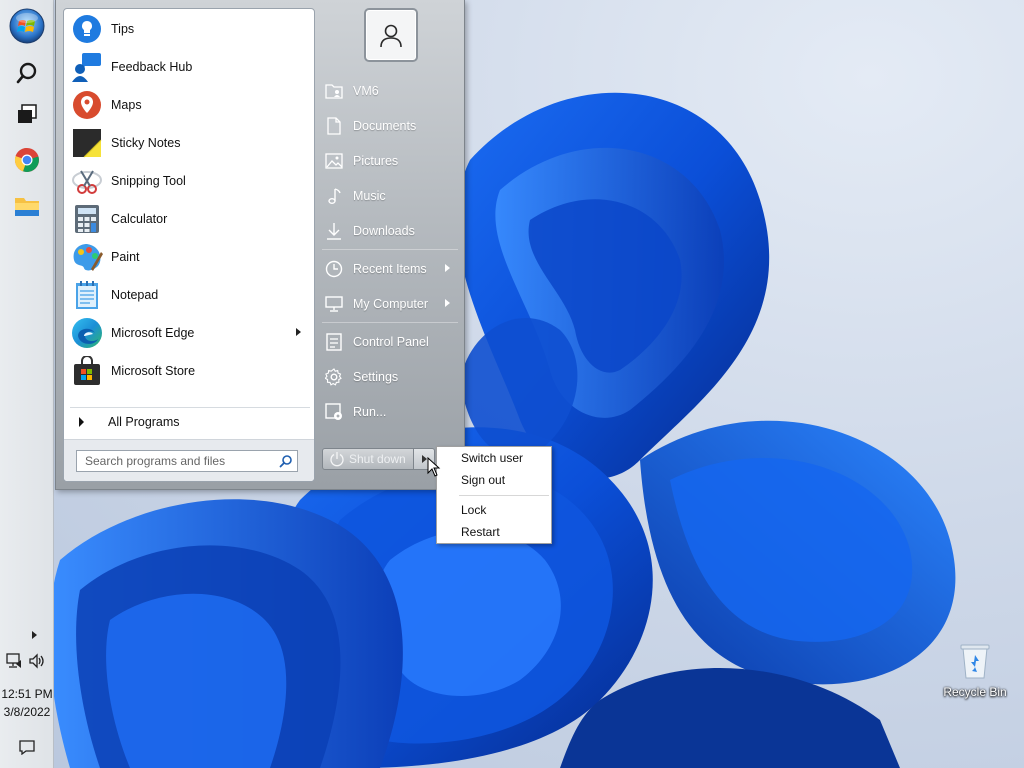 The height and width of the screenshot is (768, 1024). Describe the element at coordinates (189, 29) in the screenshot. I see `program-tips: Tips` at that location.